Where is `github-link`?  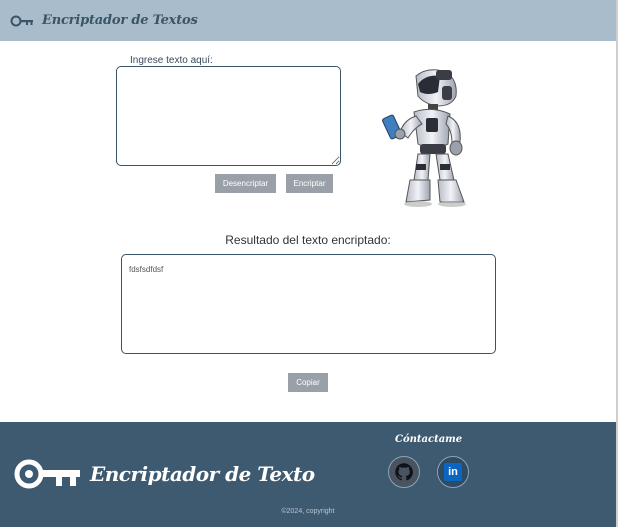
github-link is located at coordinates (404, 472).